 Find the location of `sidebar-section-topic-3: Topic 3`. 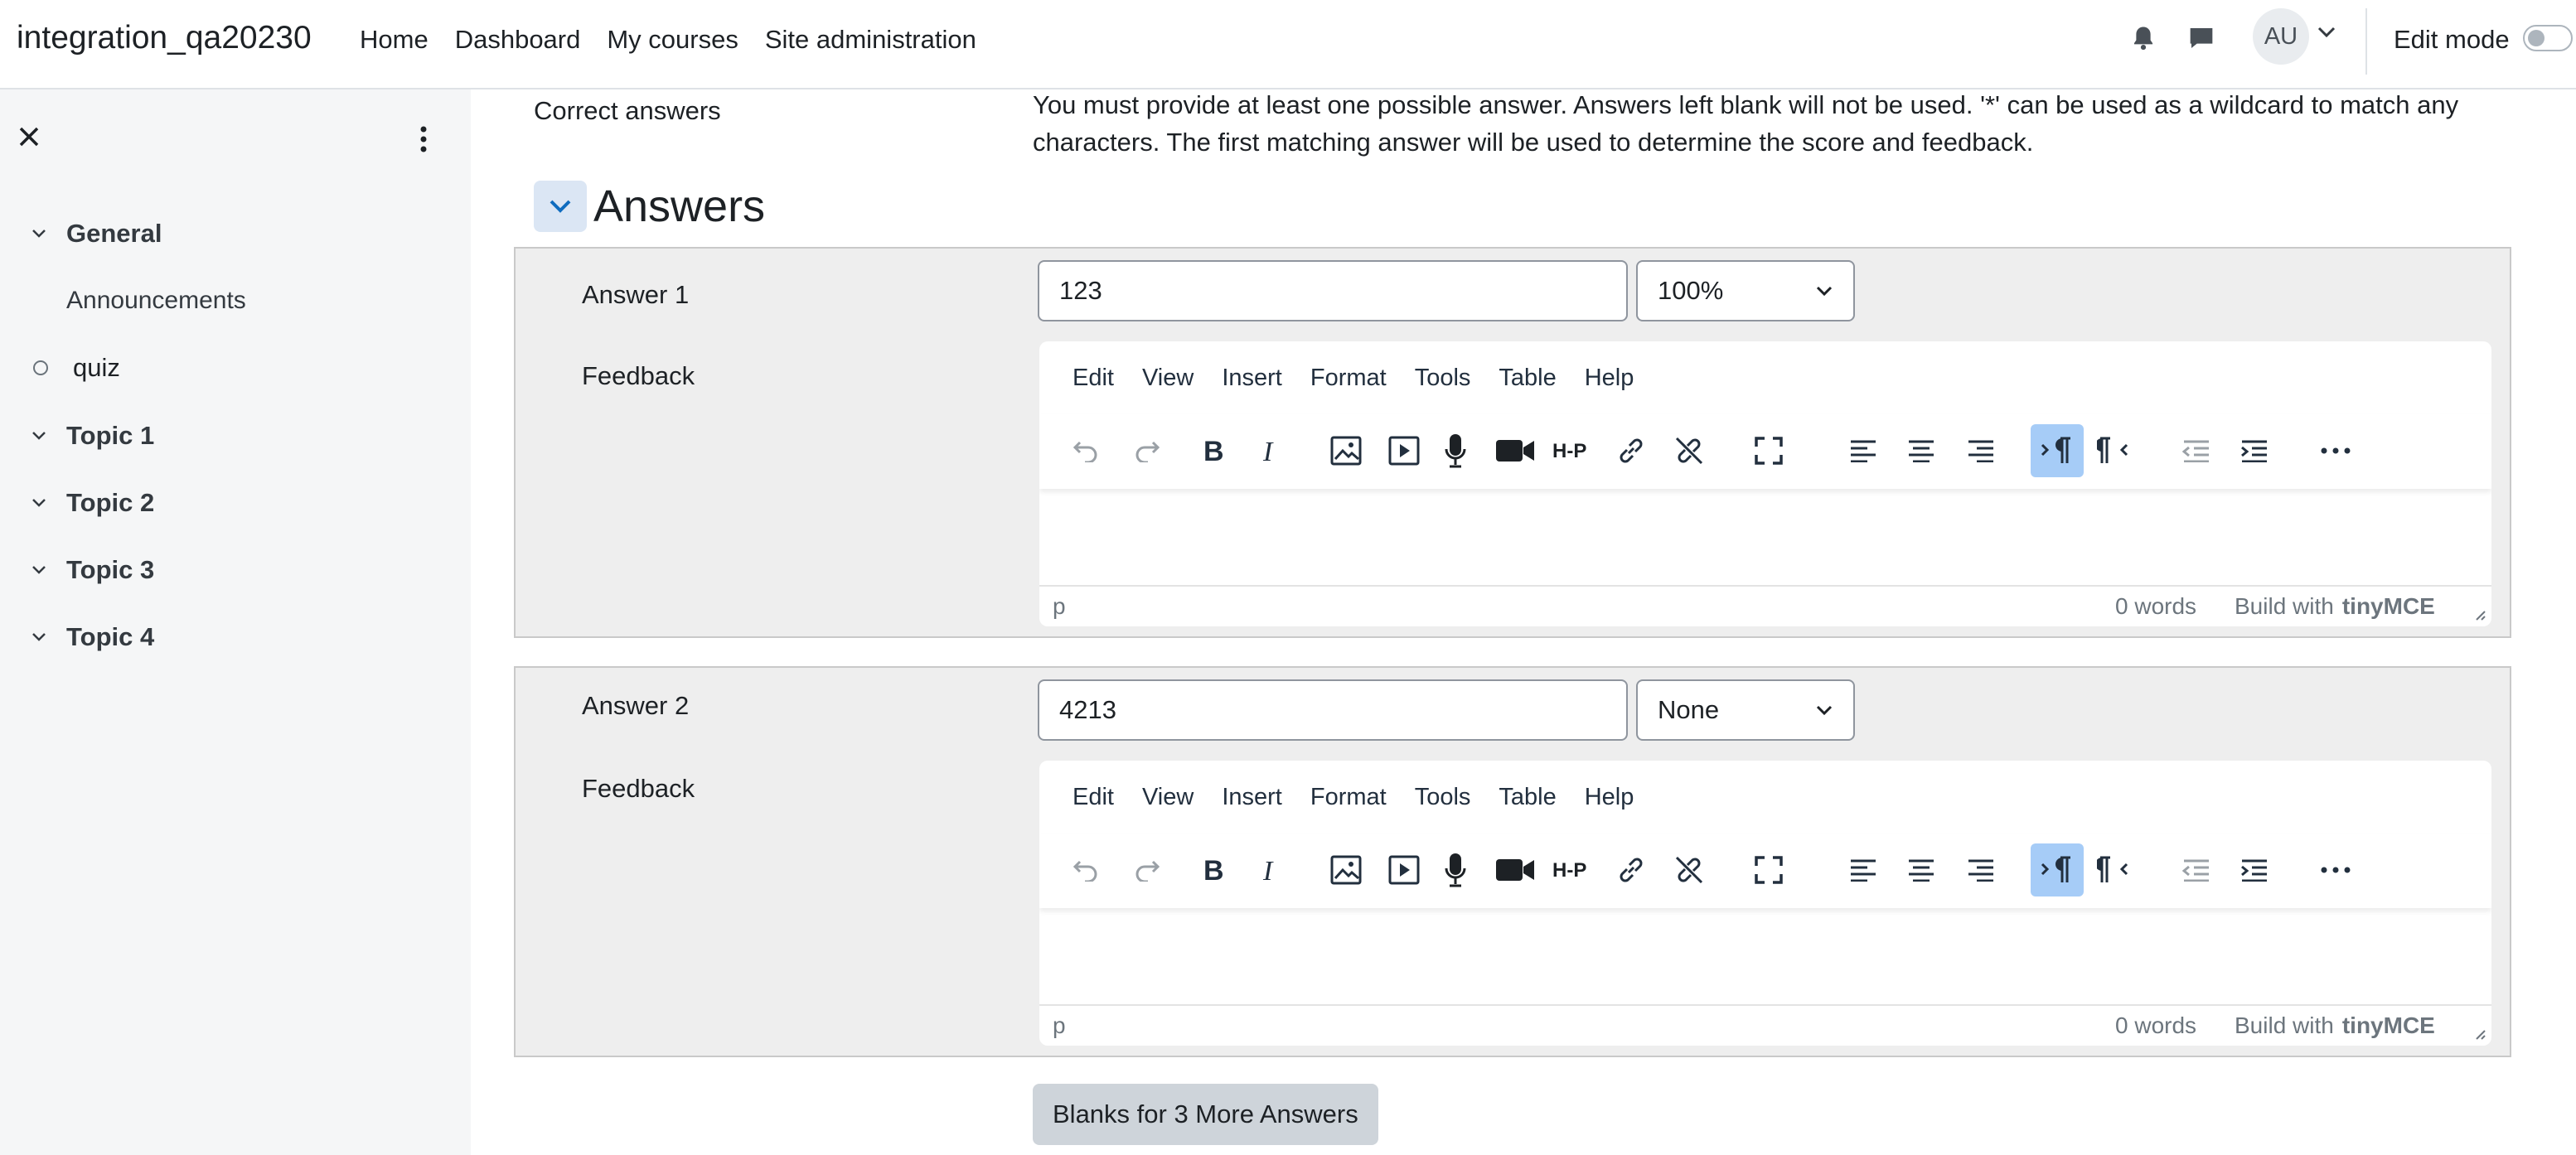

sidebar-section-topic-3: Topic 3 is located at coordinates (91, 570).